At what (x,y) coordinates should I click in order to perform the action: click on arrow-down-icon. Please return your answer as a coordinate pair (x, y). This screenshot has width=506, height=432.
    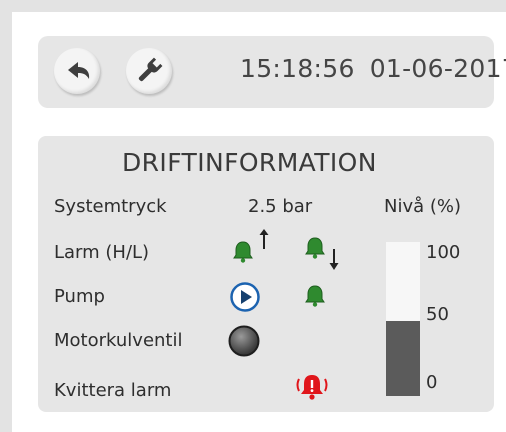
    Looking at the image, I should click on (334, 259).